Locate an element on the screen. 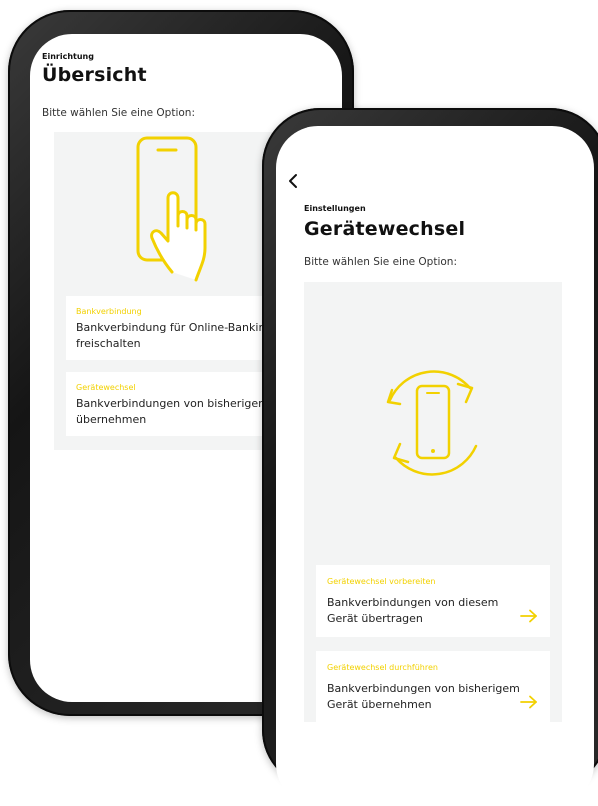 This screenshot has width=598, height=806. option-label-line2: freischalten is located at coordinates (108, 343).